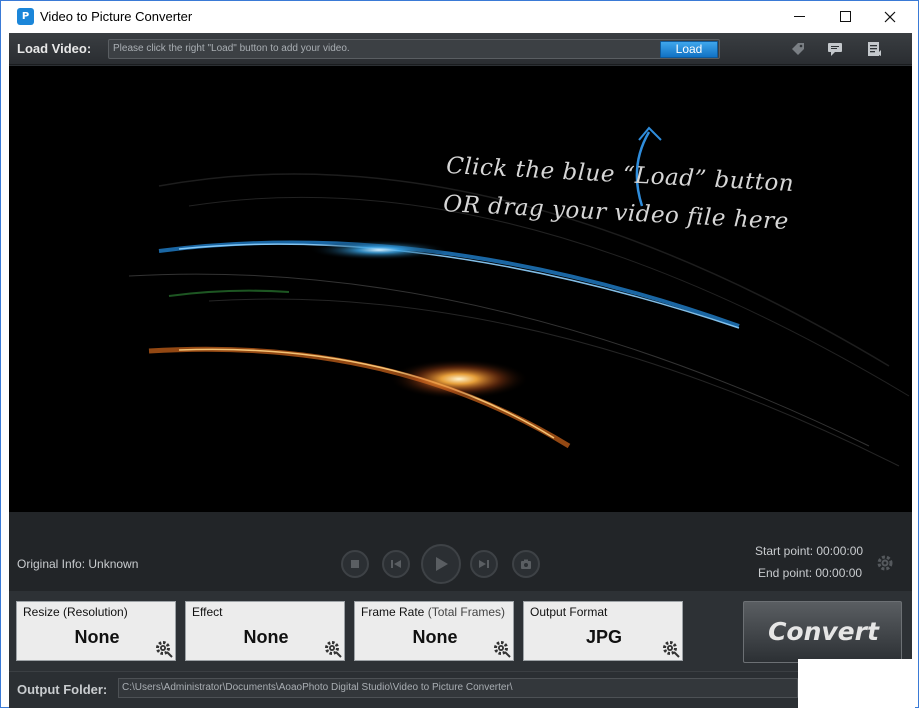 This screenshot has height=708, width=919. What do you see at coordinates (885, 563) in the screenshot?
I see `trim-settings-gear-icon` at bounding box center [885, 563].